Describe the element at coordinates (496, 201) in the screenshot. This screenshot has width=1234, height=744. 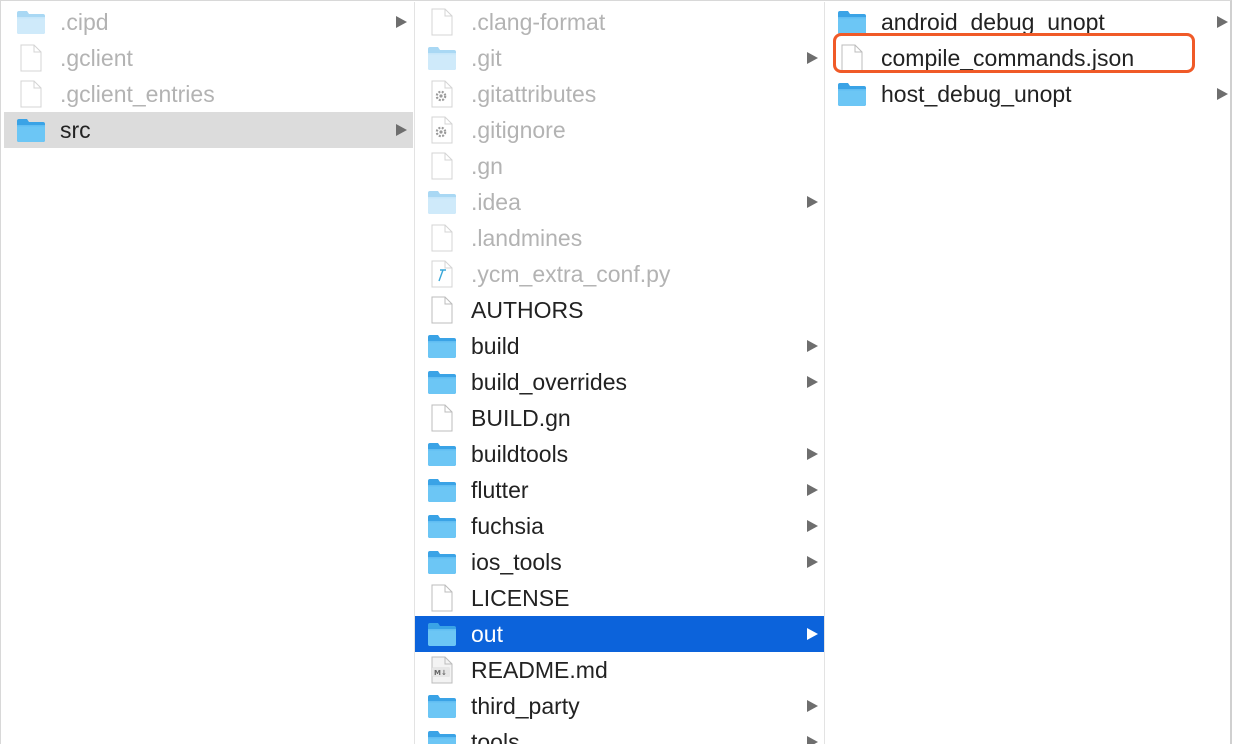
I see `item-label: .idea` at that location.